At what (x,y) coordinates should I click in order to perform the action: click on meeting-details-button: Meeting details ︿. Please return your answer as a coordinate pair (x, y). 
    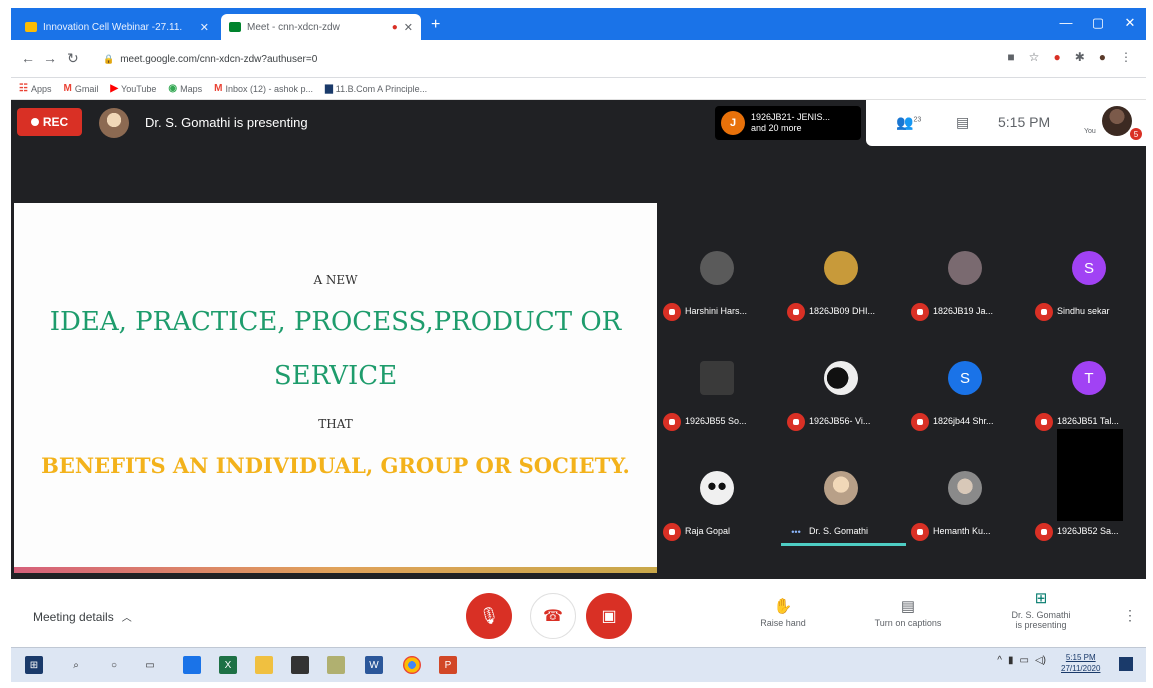
    Looking at the image, I should click on (82, 617).